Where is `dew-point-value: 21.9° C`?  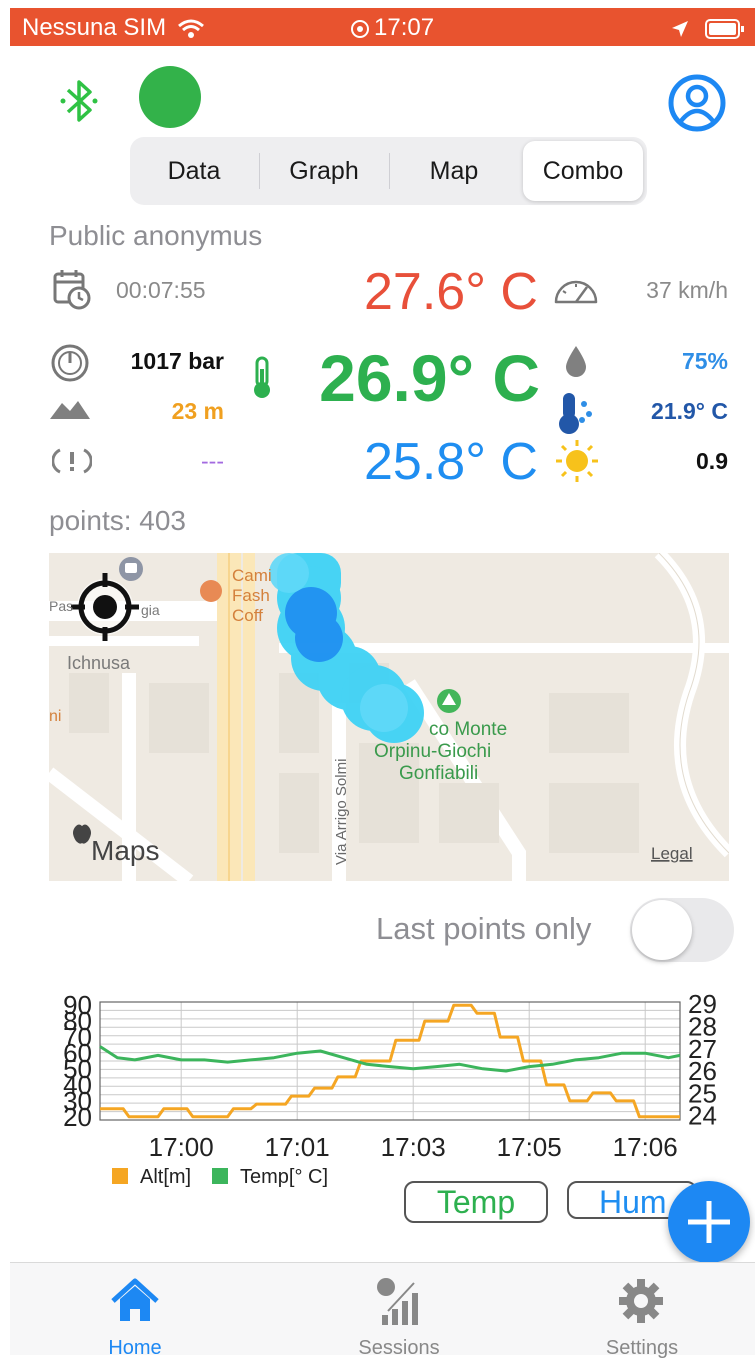
dew-point-value: 21.9° C is located at coordinates (689, 411).